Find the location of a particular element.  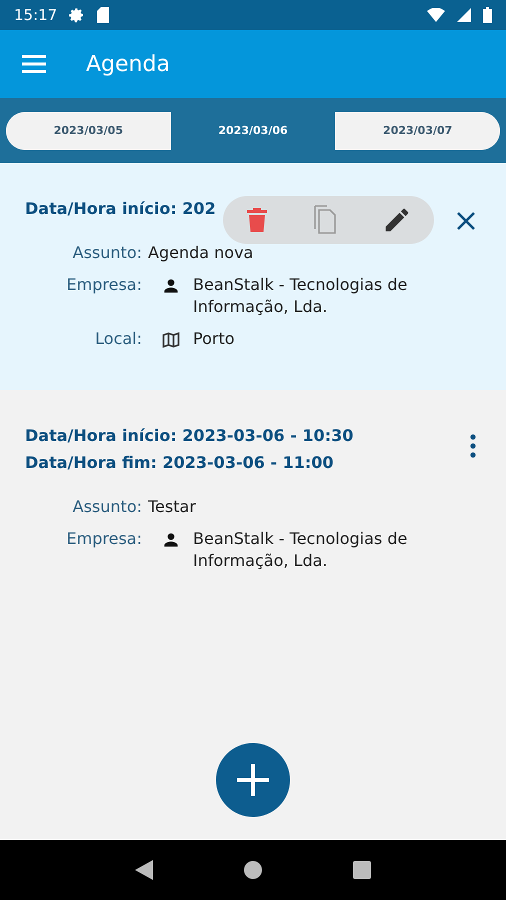

settings-icon is located at coordinates (77, 15).